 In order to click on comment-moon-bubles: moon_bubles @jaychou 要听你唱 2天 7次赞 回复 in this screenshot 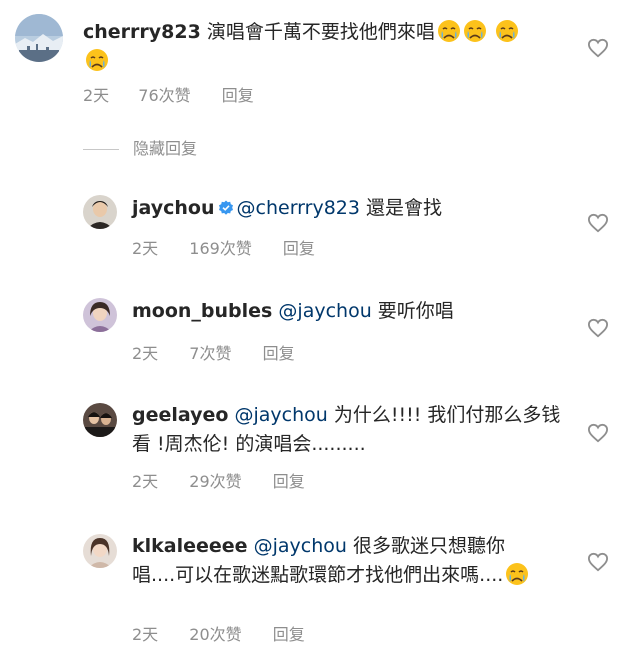, I will do `click(320, 330)`.